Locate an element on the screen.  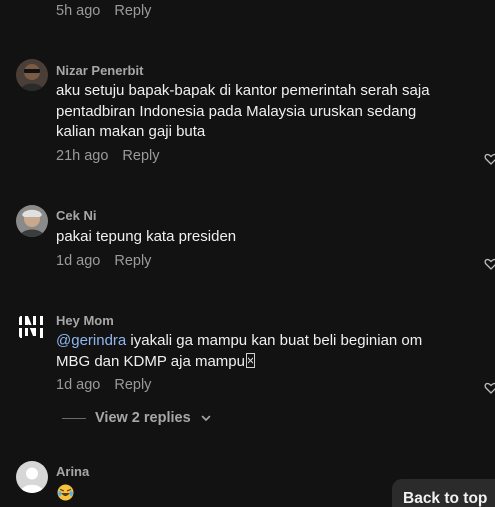
comment-text-line: MBG dan KDMP aja mampu is located at coordinates (256, 362).